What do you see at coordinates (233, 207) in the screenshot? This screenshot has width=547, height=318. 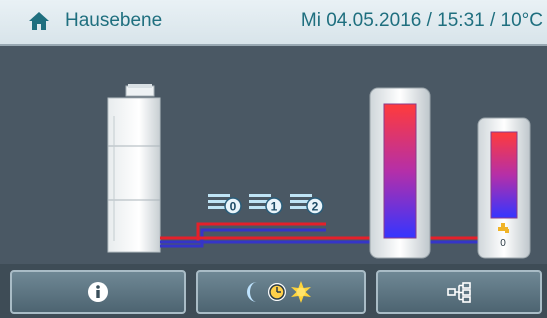 I see `fan-level-0-label: 0` at bounding box center [233, 207].